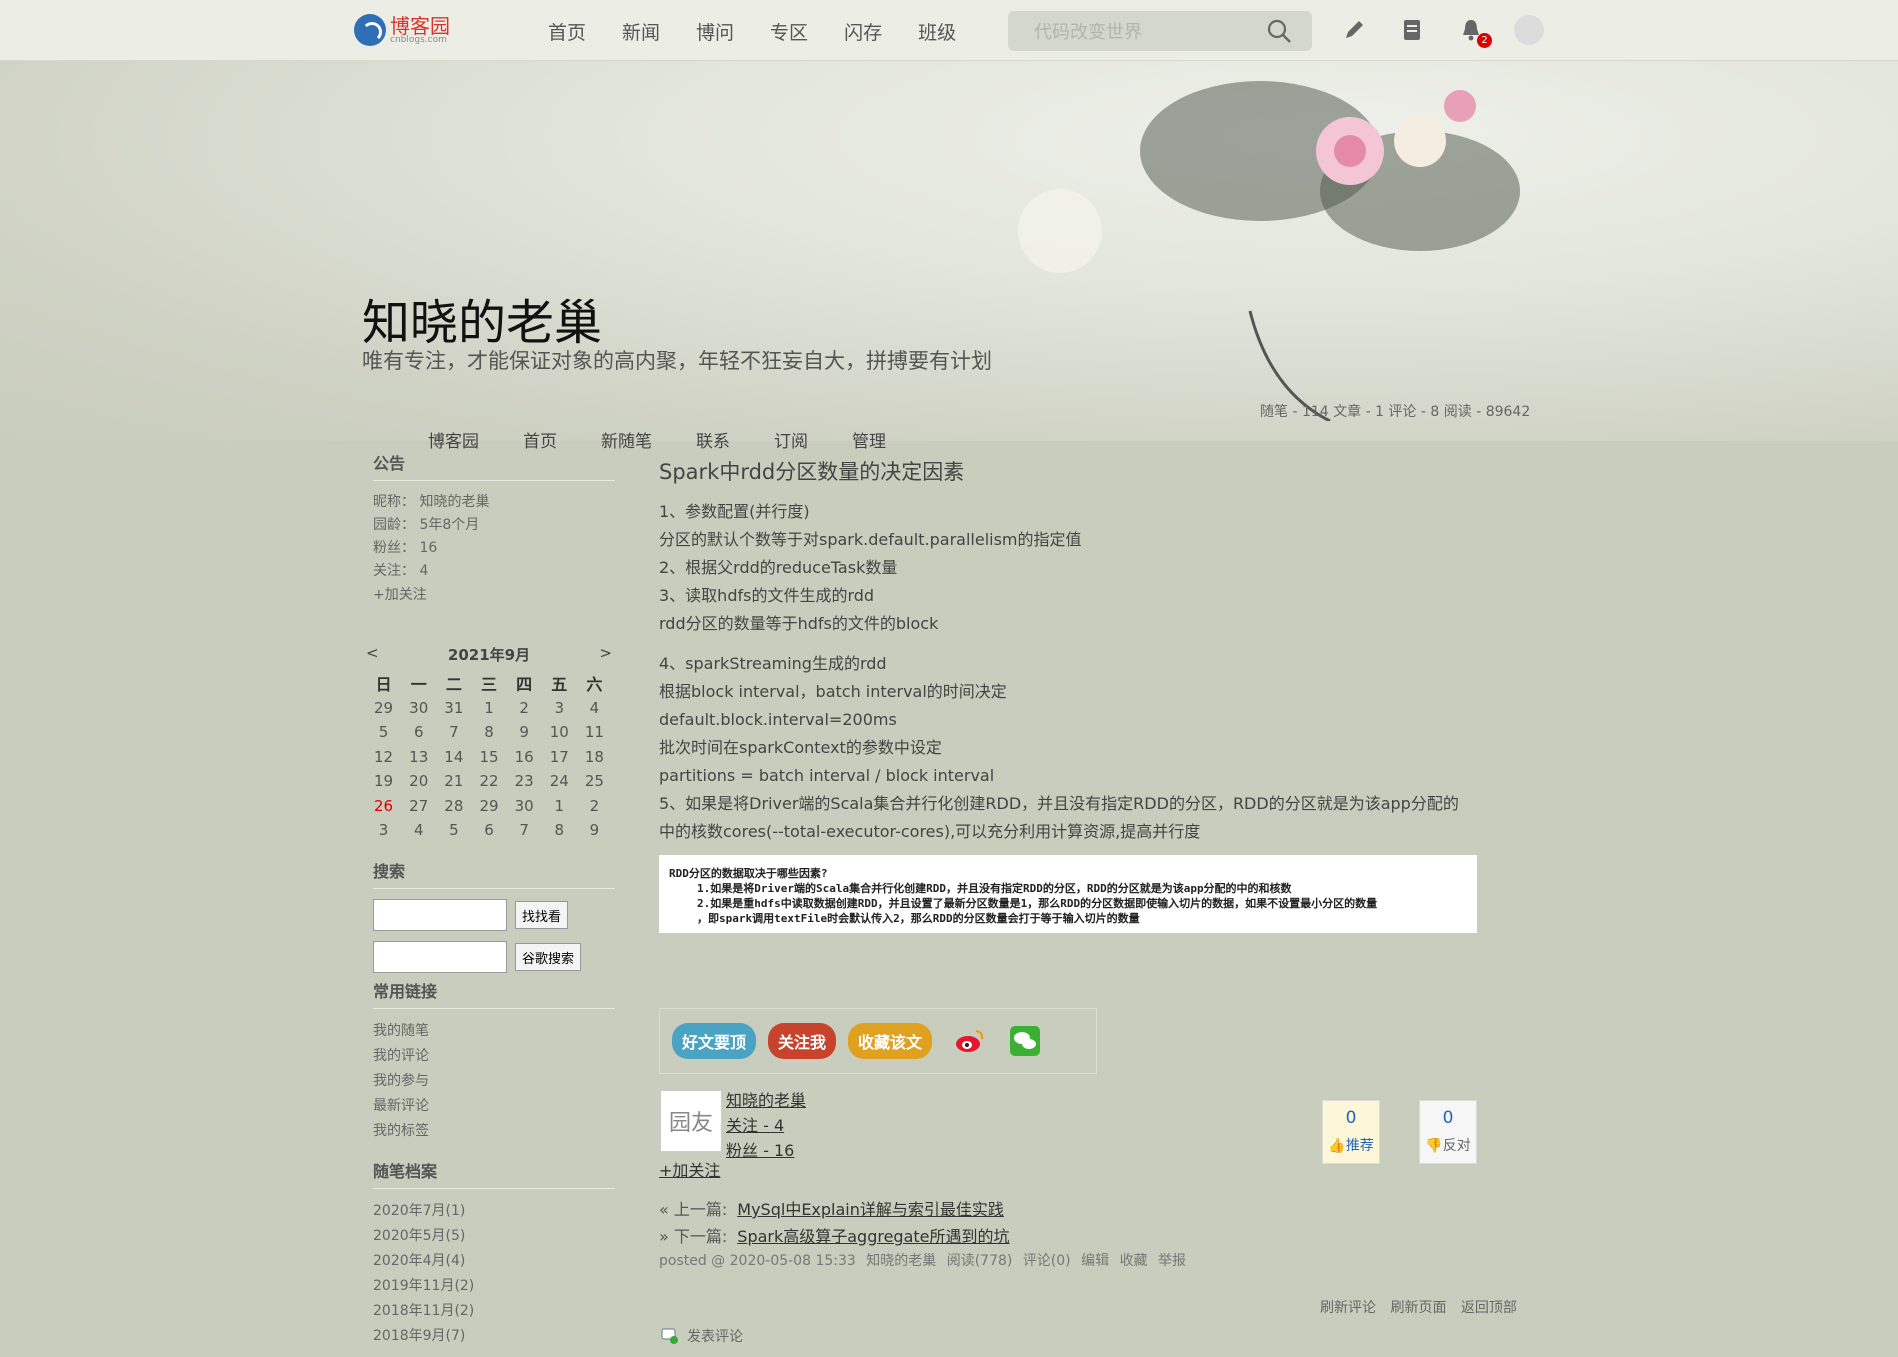 The image size is (1898, 1357). I want to click on topnav-questions: 博问, so click(715, 31).